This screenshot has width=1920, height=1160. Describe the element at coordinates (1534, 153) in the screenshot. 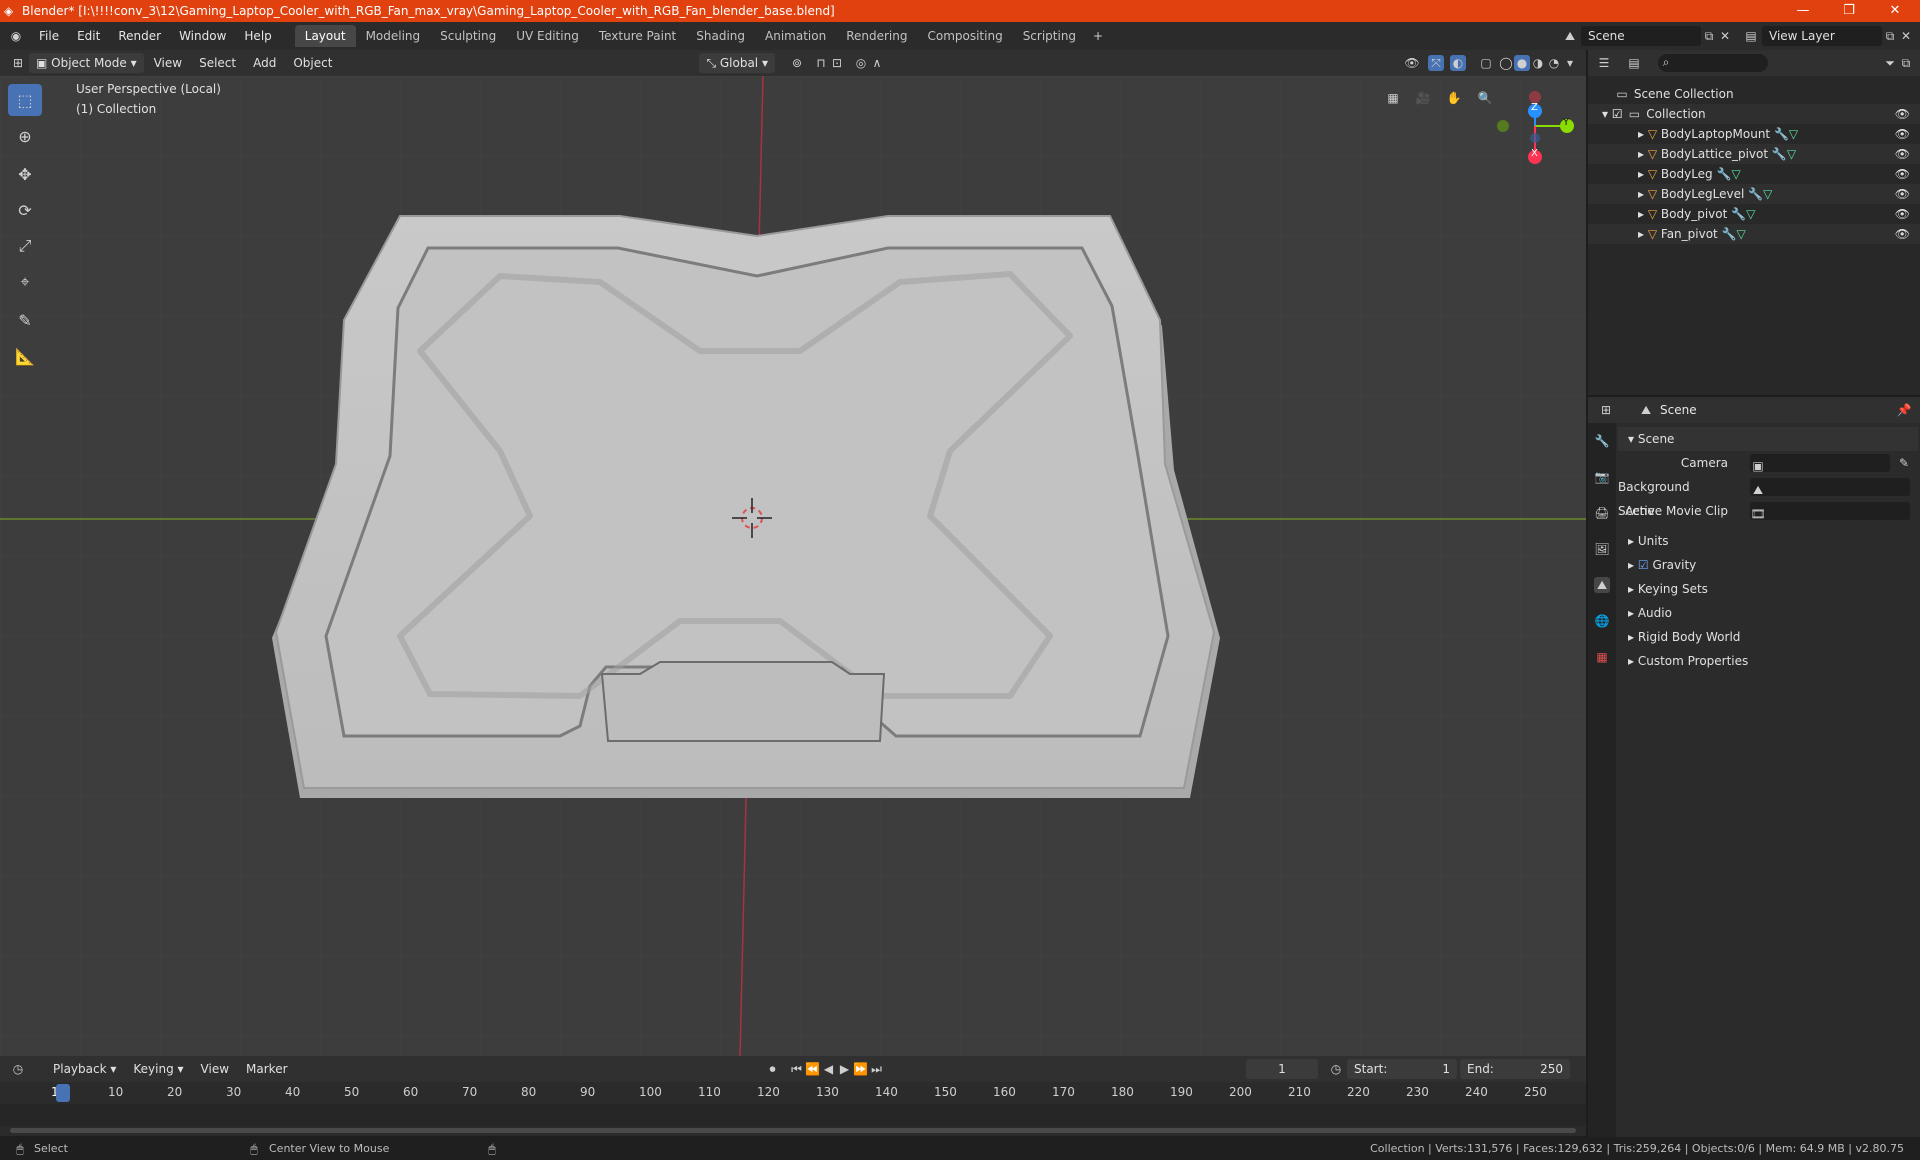

I see `x-axis-label: X` at that location.